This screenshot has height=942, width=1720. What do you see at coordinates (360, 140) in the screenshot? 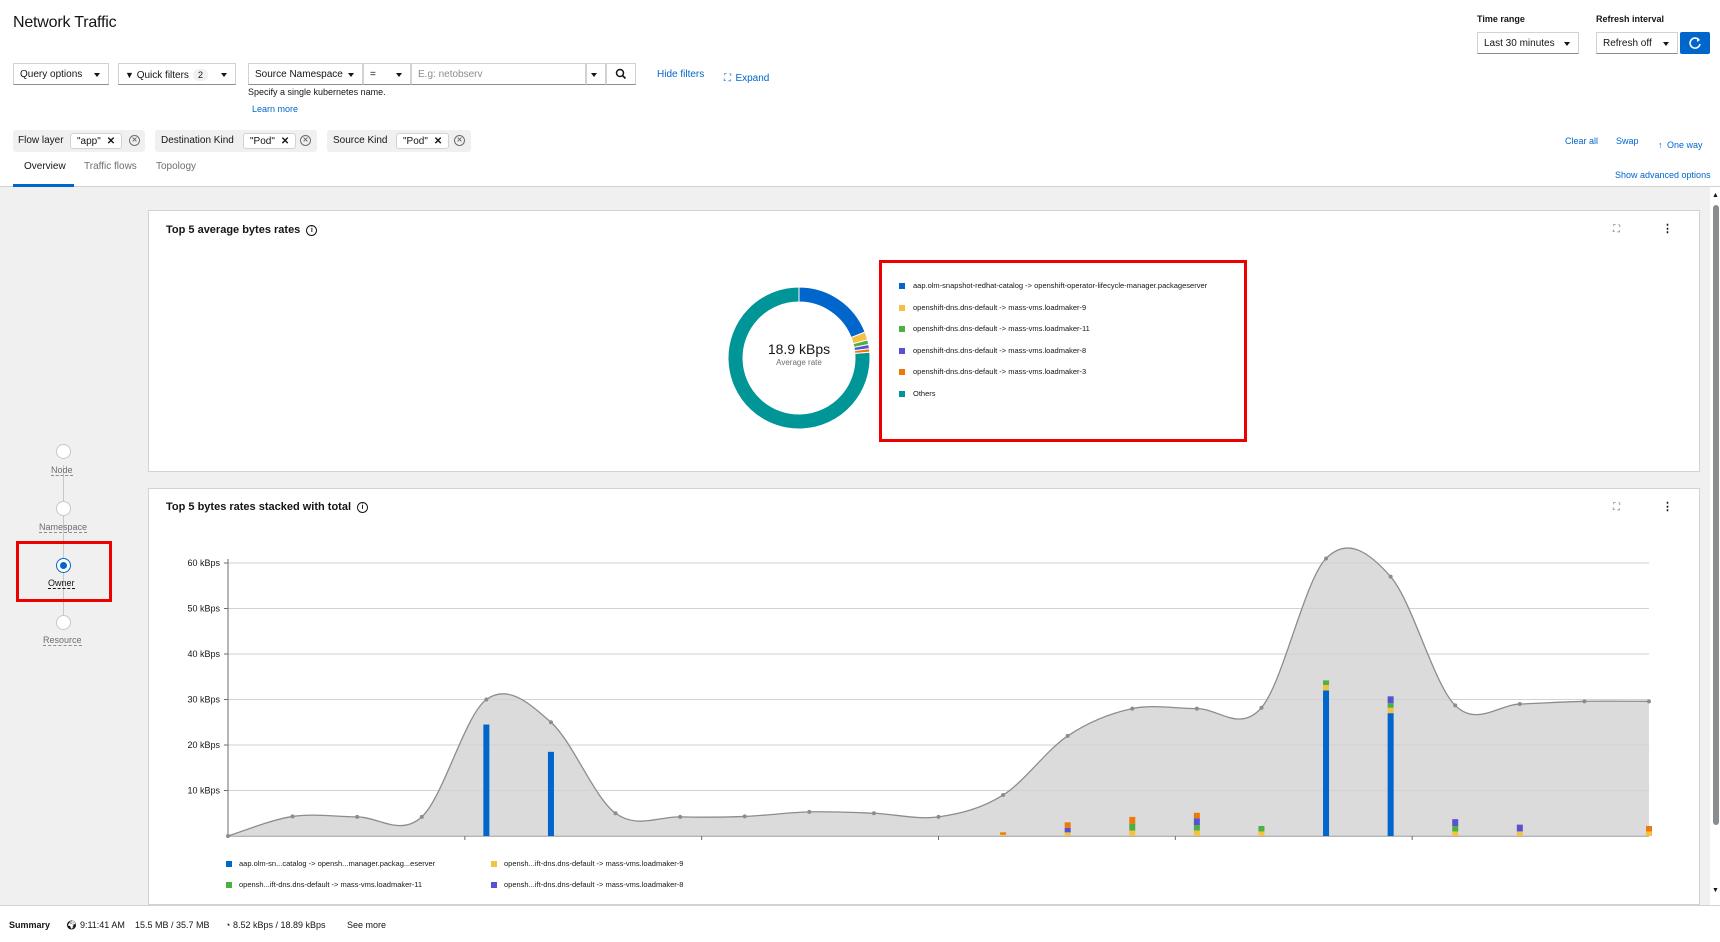
I see `chip-category: Source Kind` at bounding box center [360, 140].